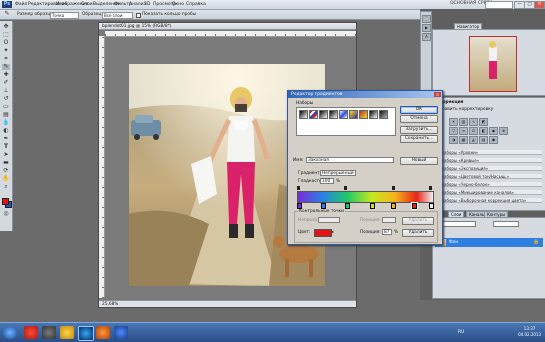 This screenshot has height=342, width=545. Describe the element at coordinates (7, 14) in the screenshot. I see `eyedropper-icon: ✎` at that location.